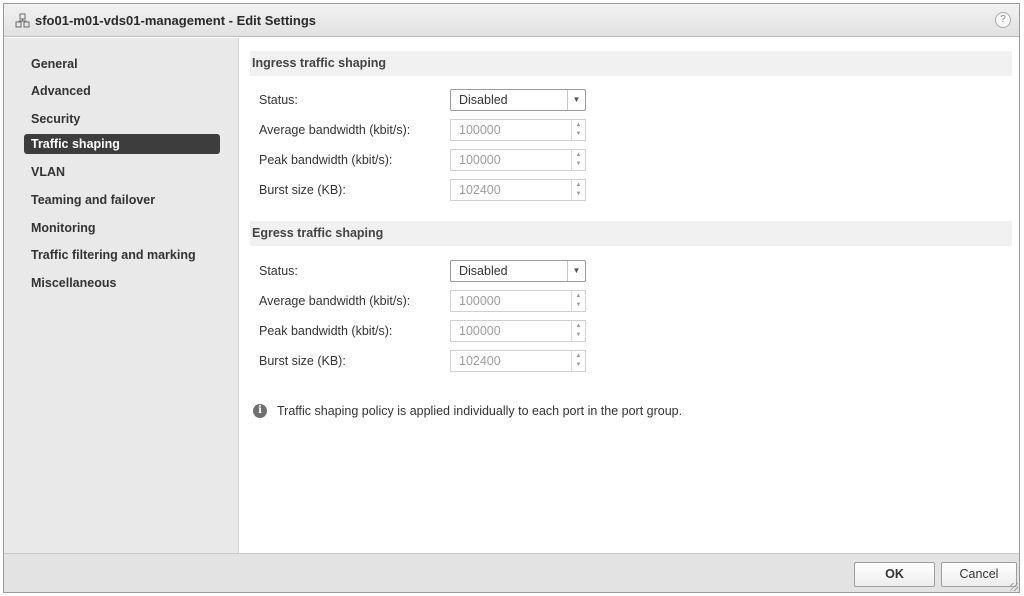 This screenshot has width=1024, height=596. What do you see at coordinates (302, 361) in the screenshot?
I see `egress-burst-size-label: Burst size (KB):` at bounding box center [302, 361].